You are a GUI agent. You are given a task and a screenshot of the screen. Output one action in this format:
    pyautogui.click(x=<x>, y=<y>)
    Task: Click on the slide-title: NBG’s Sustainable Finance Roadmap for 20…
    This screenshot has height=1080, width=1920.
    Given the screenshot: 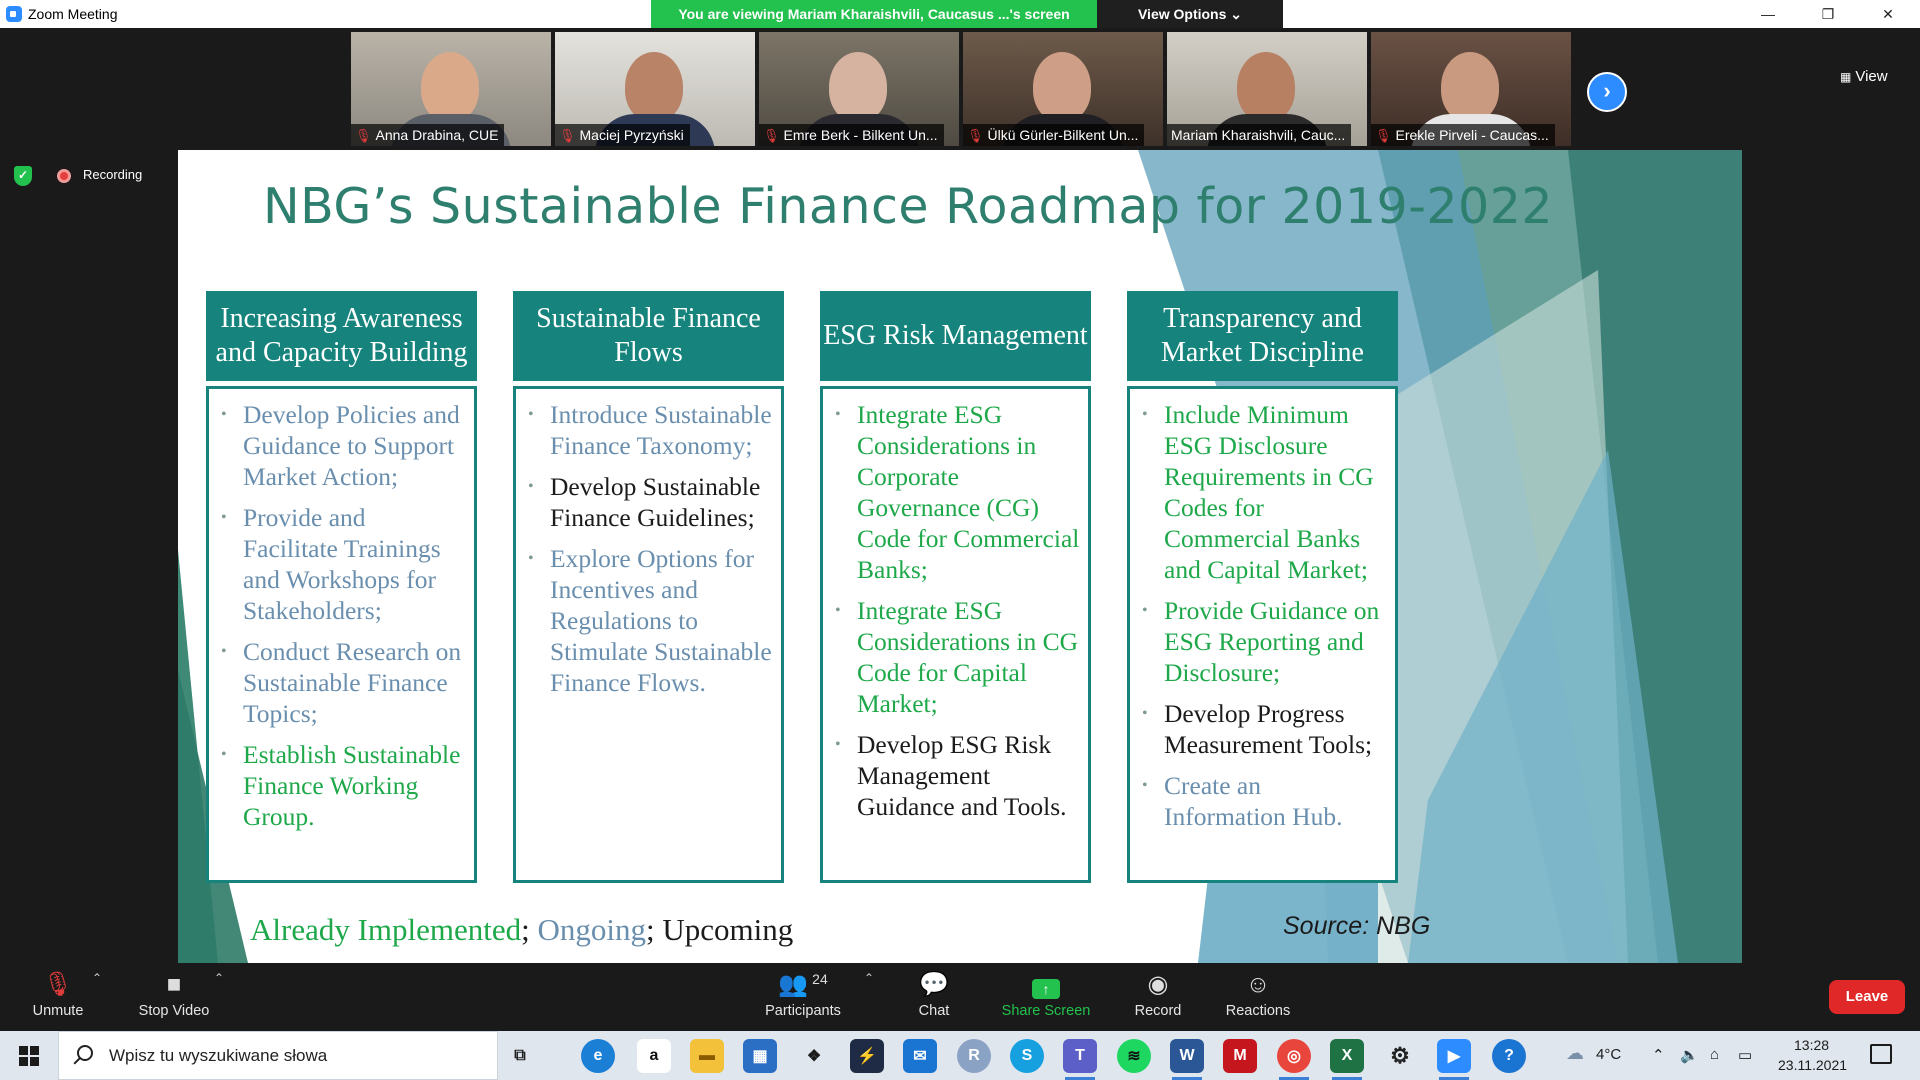 What is the action you would take?
    pyautogui.click(x=908, y=206)
    